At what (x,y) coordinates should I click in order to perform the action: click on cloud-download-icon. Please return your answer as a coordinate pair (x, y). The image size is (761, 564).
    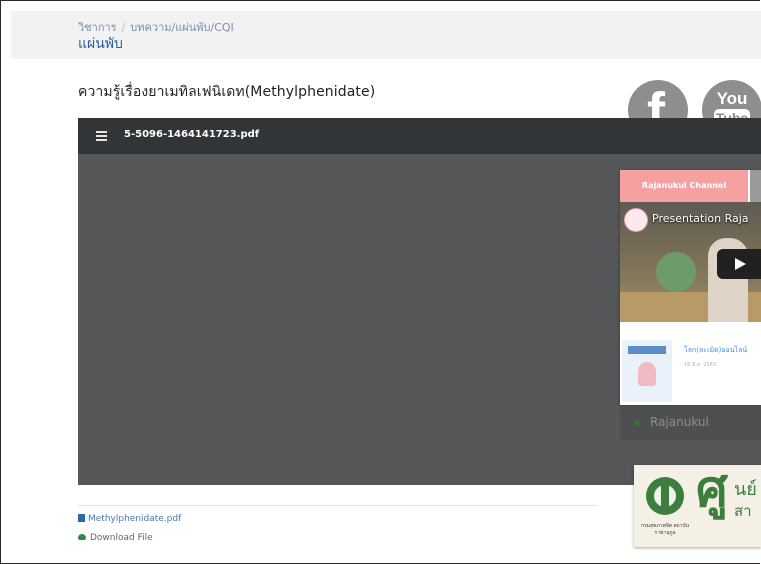
    Looking at the image, I should click on (82, 537).